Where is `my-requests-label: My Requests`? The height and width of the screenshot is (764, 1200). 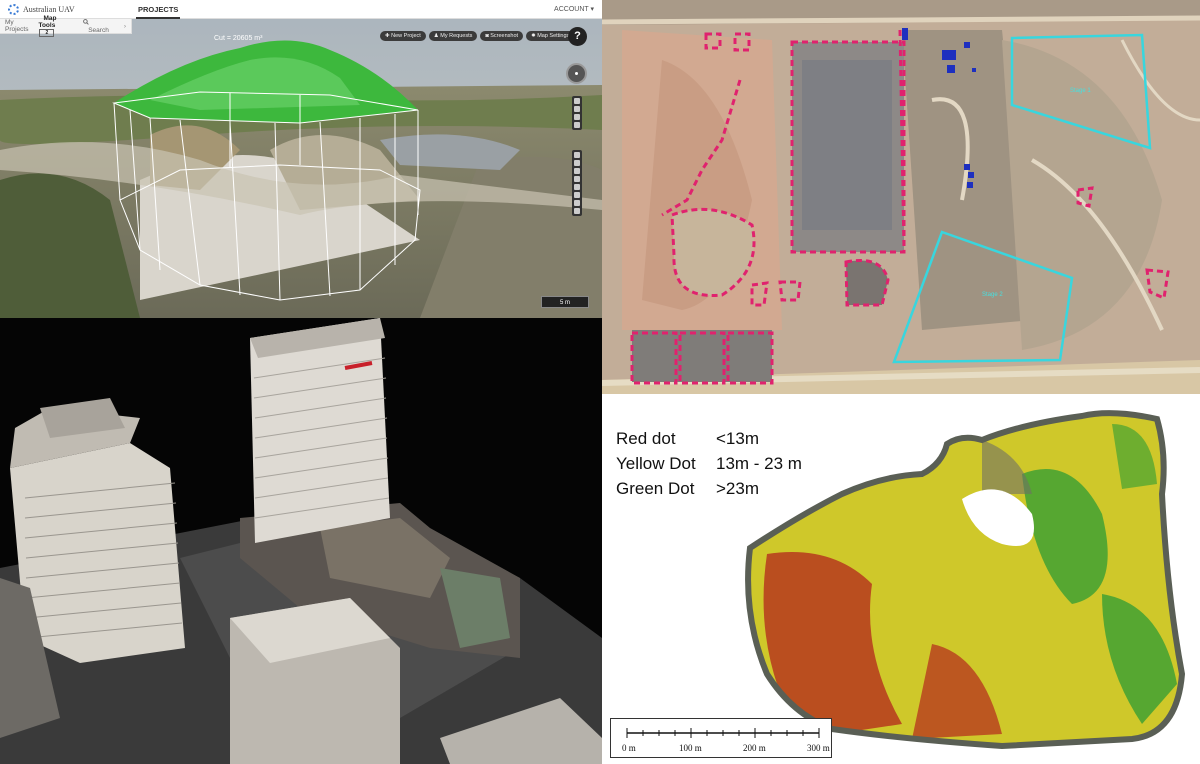
my-requests-label: My Requests is located at coordinates (456, 36).